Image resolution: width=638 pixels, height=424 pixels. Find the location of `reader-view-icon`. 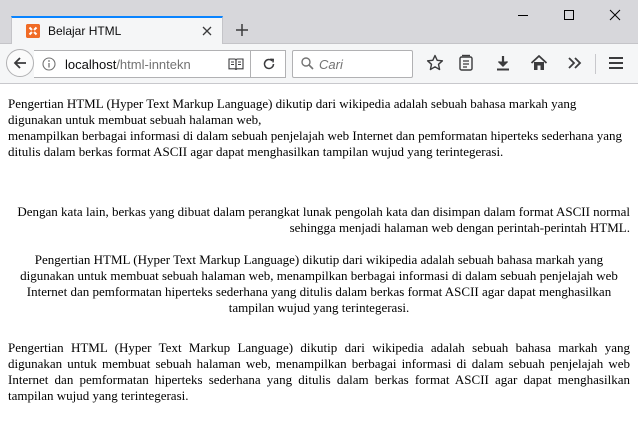

reader-view-icon is located at coordinates (236, 64).